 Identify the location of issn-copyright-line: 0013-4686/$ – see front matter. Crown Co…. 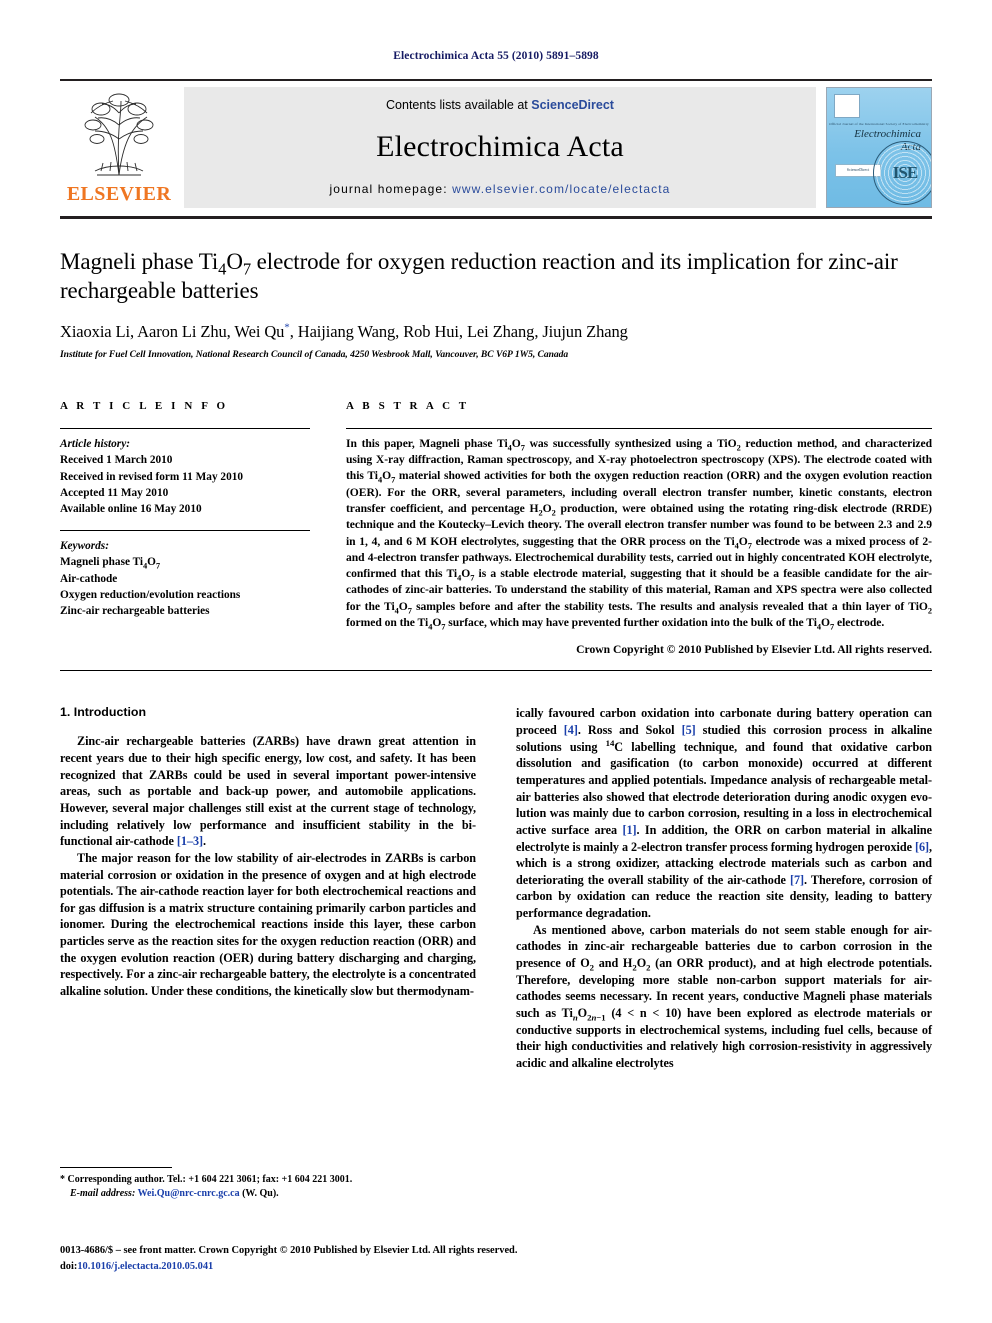
(289, 1250).